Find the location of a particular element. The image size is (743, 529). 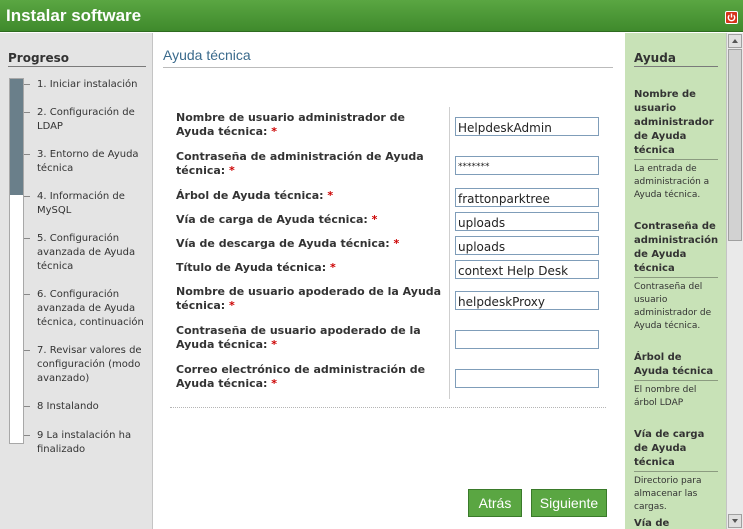

field-label-download-path: Vía de descarga de Ayuda técnica: * is located at coordinates (288, 243).